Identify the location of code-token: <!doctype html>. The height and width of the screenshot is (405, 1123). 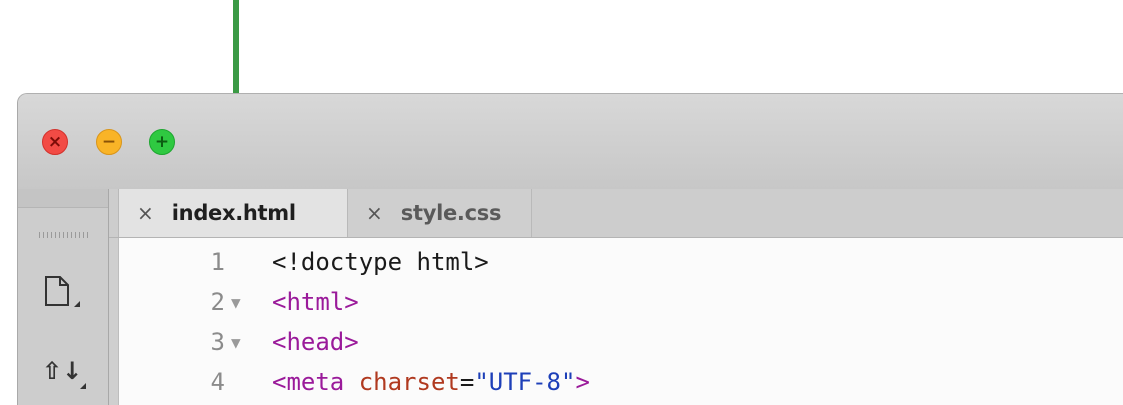
(380, 262).